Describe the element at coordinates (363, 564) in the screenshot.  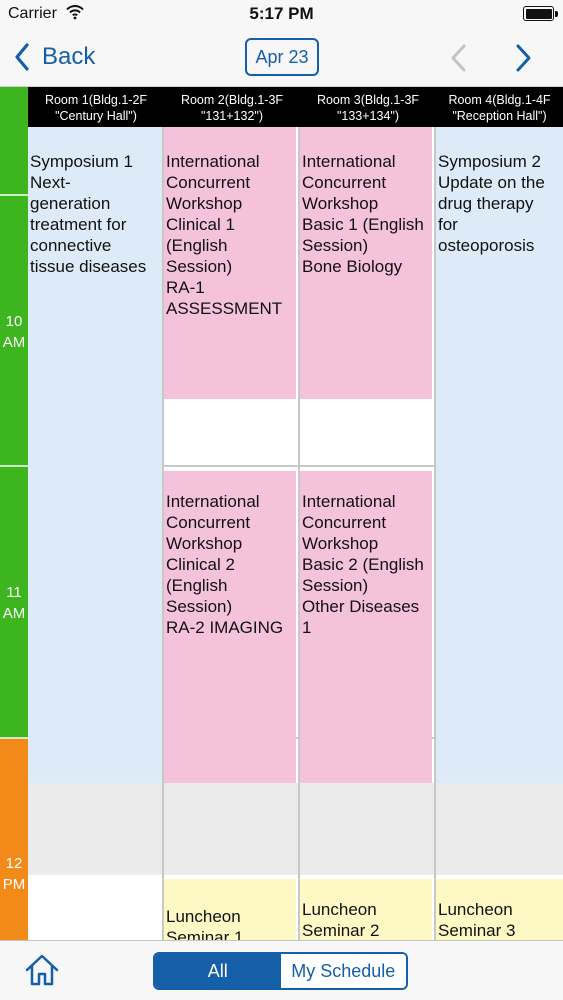
I see `event-title-line: Basic 2 (English` at that location.